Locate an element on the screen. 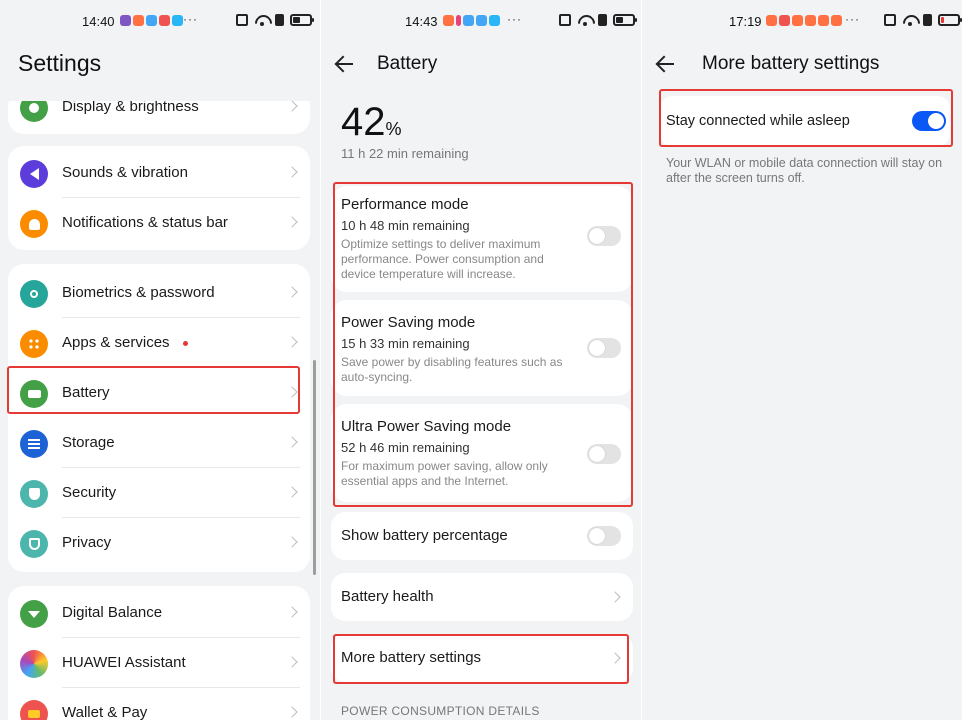 Image resolution: width=962 pixels, height=720 pixels. item-label: Apps & services is located at coordinates (116, 342).